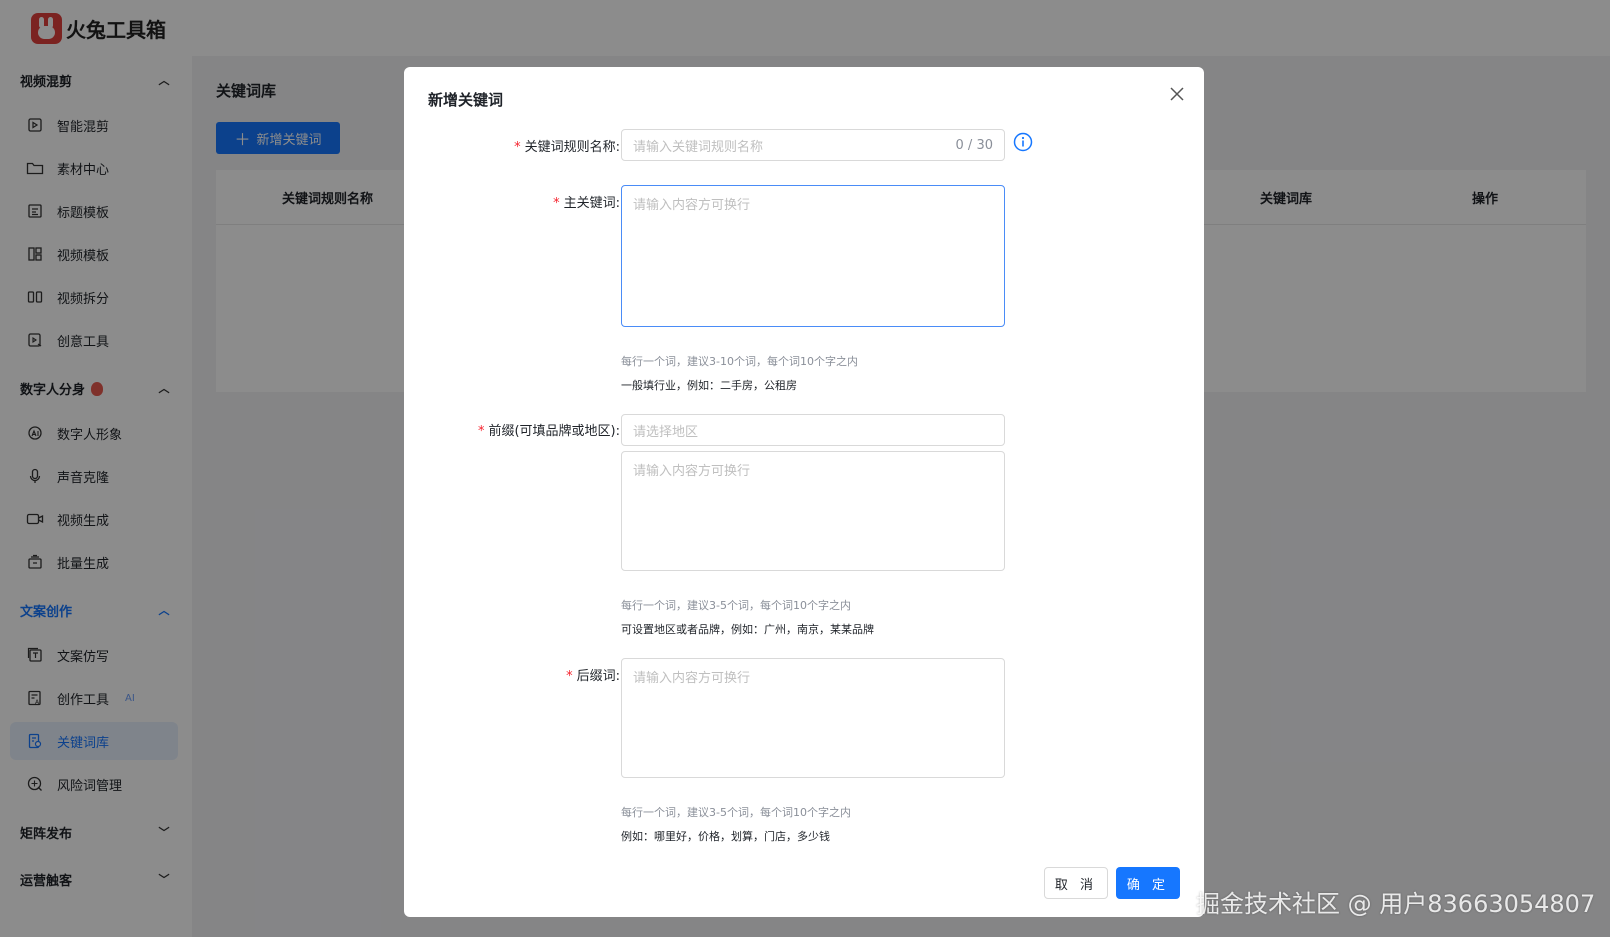 Image resolution: width=1610 pixels, height=937 pixels. What do you see at coordinates (813, 145) in the screenshot?
I see `rule-name-input: 请输入关键词规则名称 0 / 30` at bounding box center [813, 145].